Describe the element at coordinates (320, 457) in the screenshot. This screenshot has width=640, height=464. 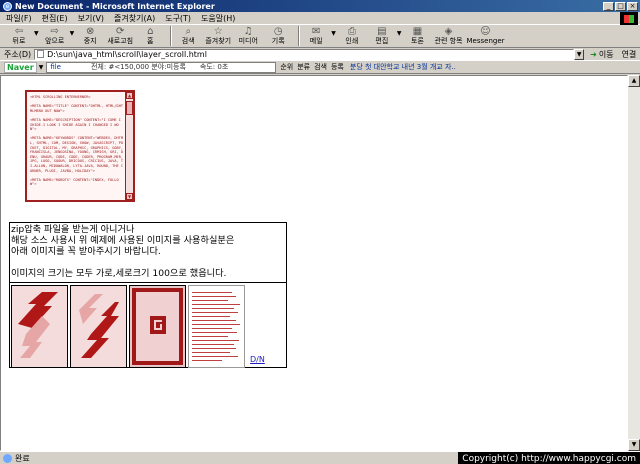
I see `status-bar: 완료 Copyright(c) http://www.happycgi.com` at that location.